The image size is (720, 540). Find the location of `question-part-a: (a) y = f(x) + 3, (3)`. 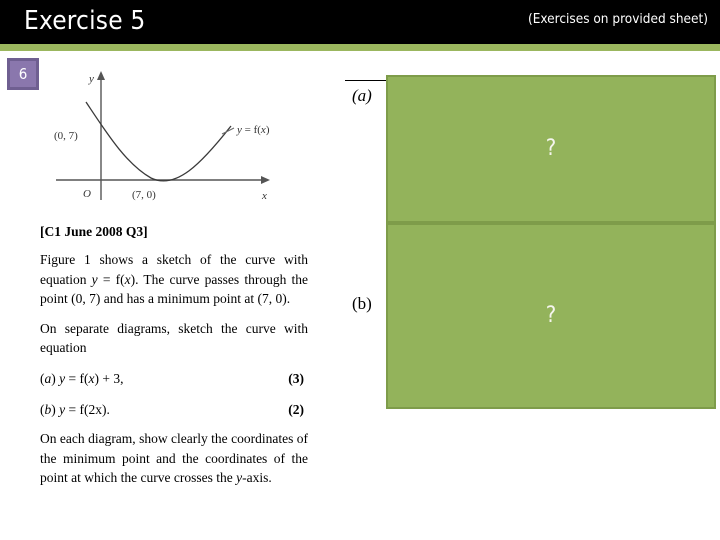

question-part-a: (a) y = f(x) + 3, (3) is located at coordinates (174, 379).